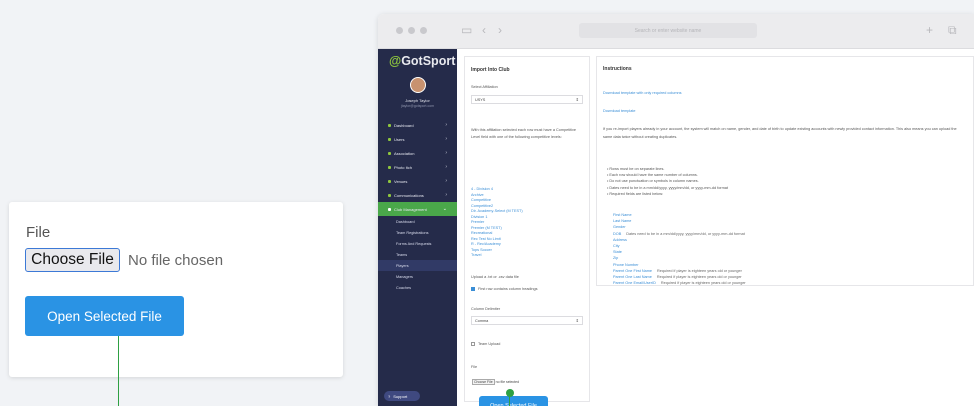  What do you see at coordinates (389, 396) in the screenshot?
I see `help-icon: ?` at bounding box center [389, 396].